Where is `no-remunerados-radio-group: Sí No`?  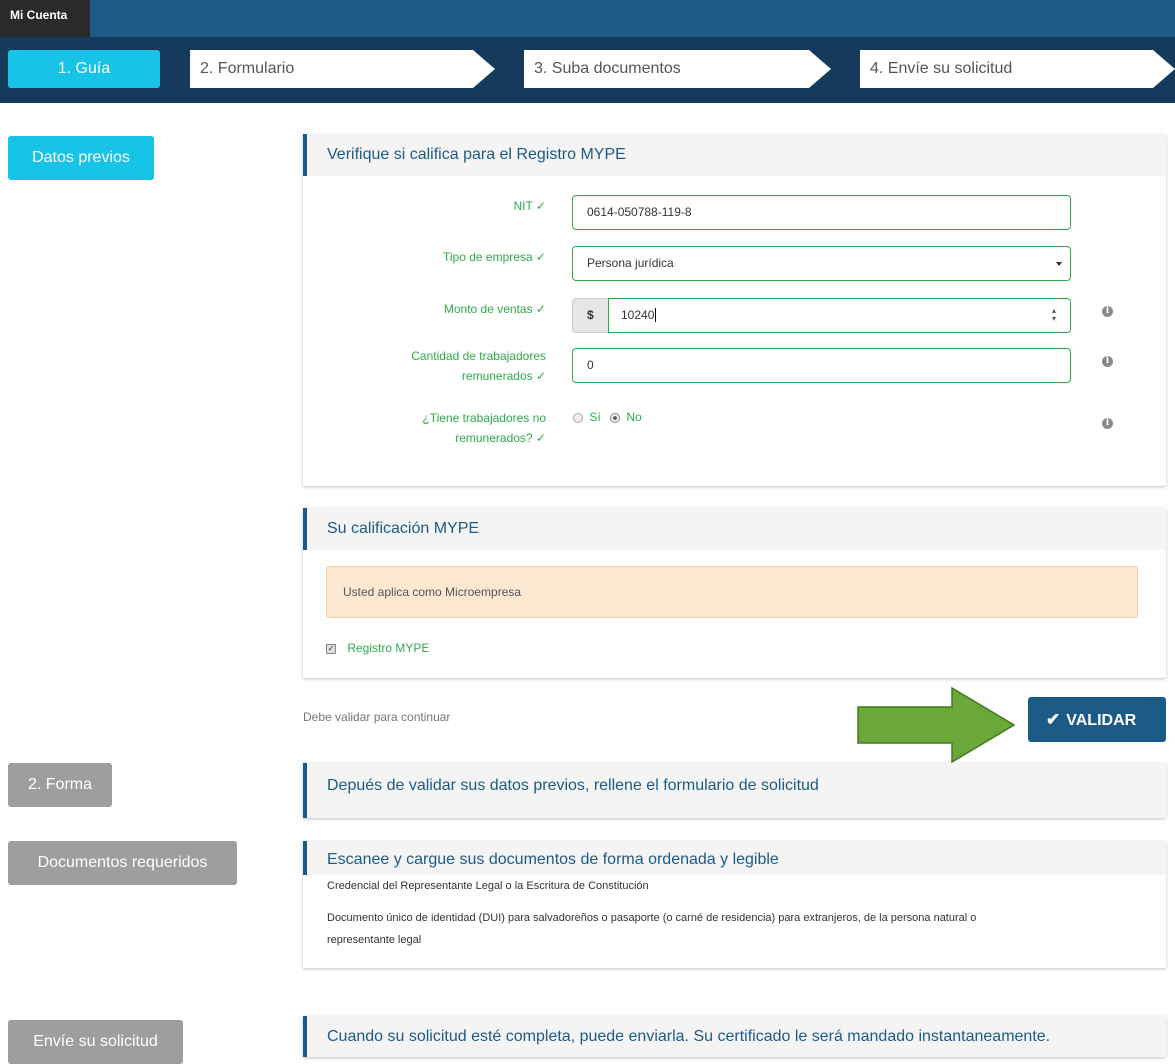
no-remunerados-radio-group: Sí No is located at coordinates (607, 417).